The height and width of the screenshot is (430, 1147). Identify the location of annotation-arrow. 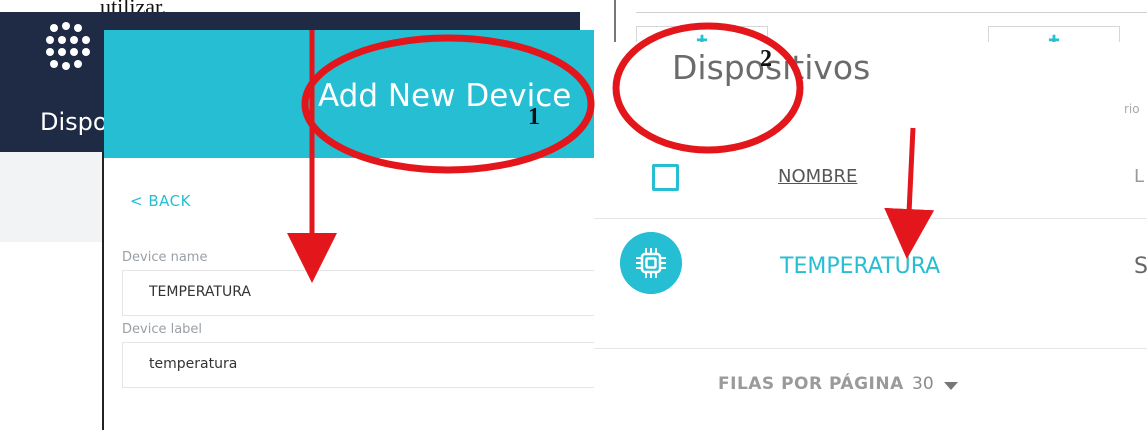
(909, 193).